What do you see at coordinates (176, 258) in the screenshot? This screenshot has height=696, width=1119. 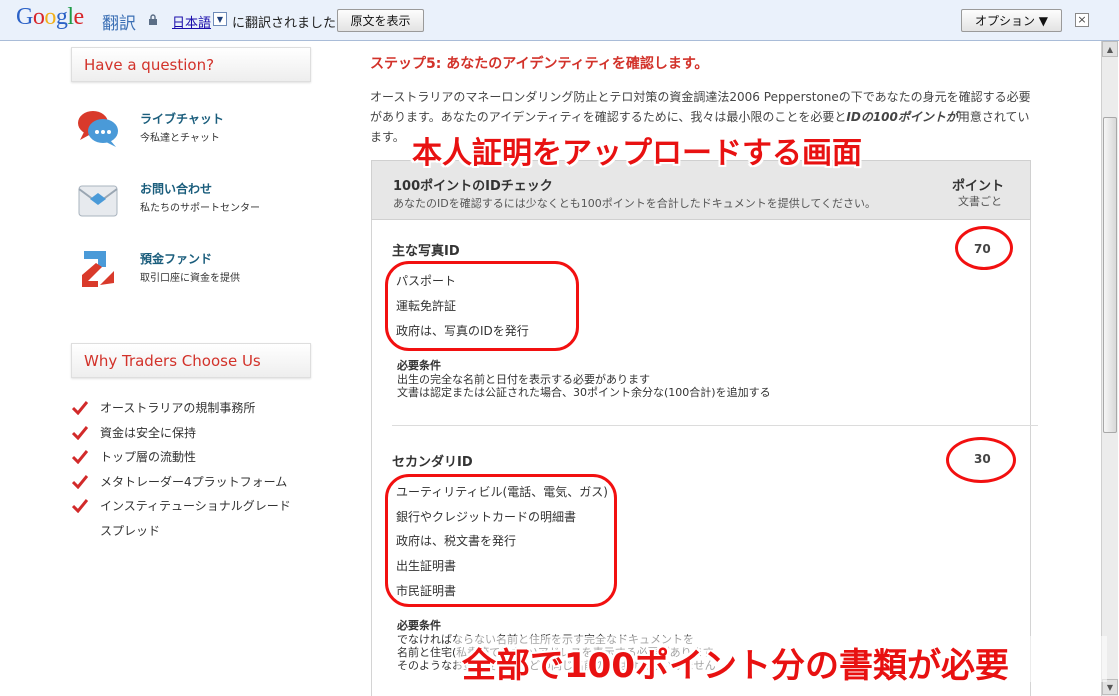 I see `service-title: 預金ファンド` at bounding box center [176, 258].